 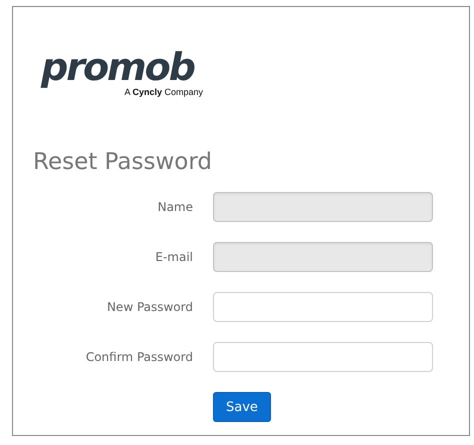 What do you see at coordinates (149, 307) in the screenshot?
I see `field-label: New Password` at bounding box center [149, 307].